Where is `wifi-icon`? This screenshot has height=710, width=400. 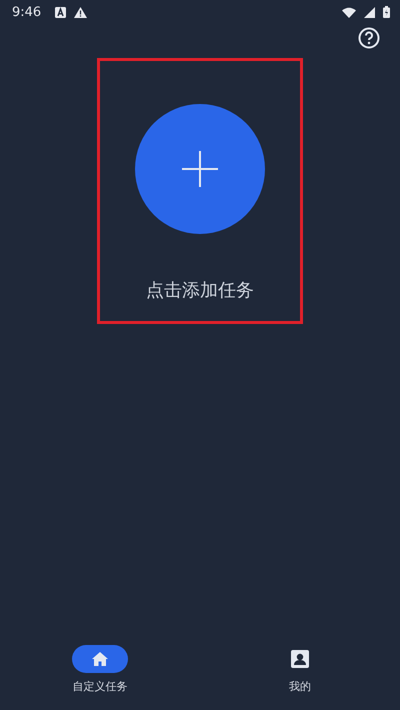
wifi-icon is located at coordinates (349, 12).